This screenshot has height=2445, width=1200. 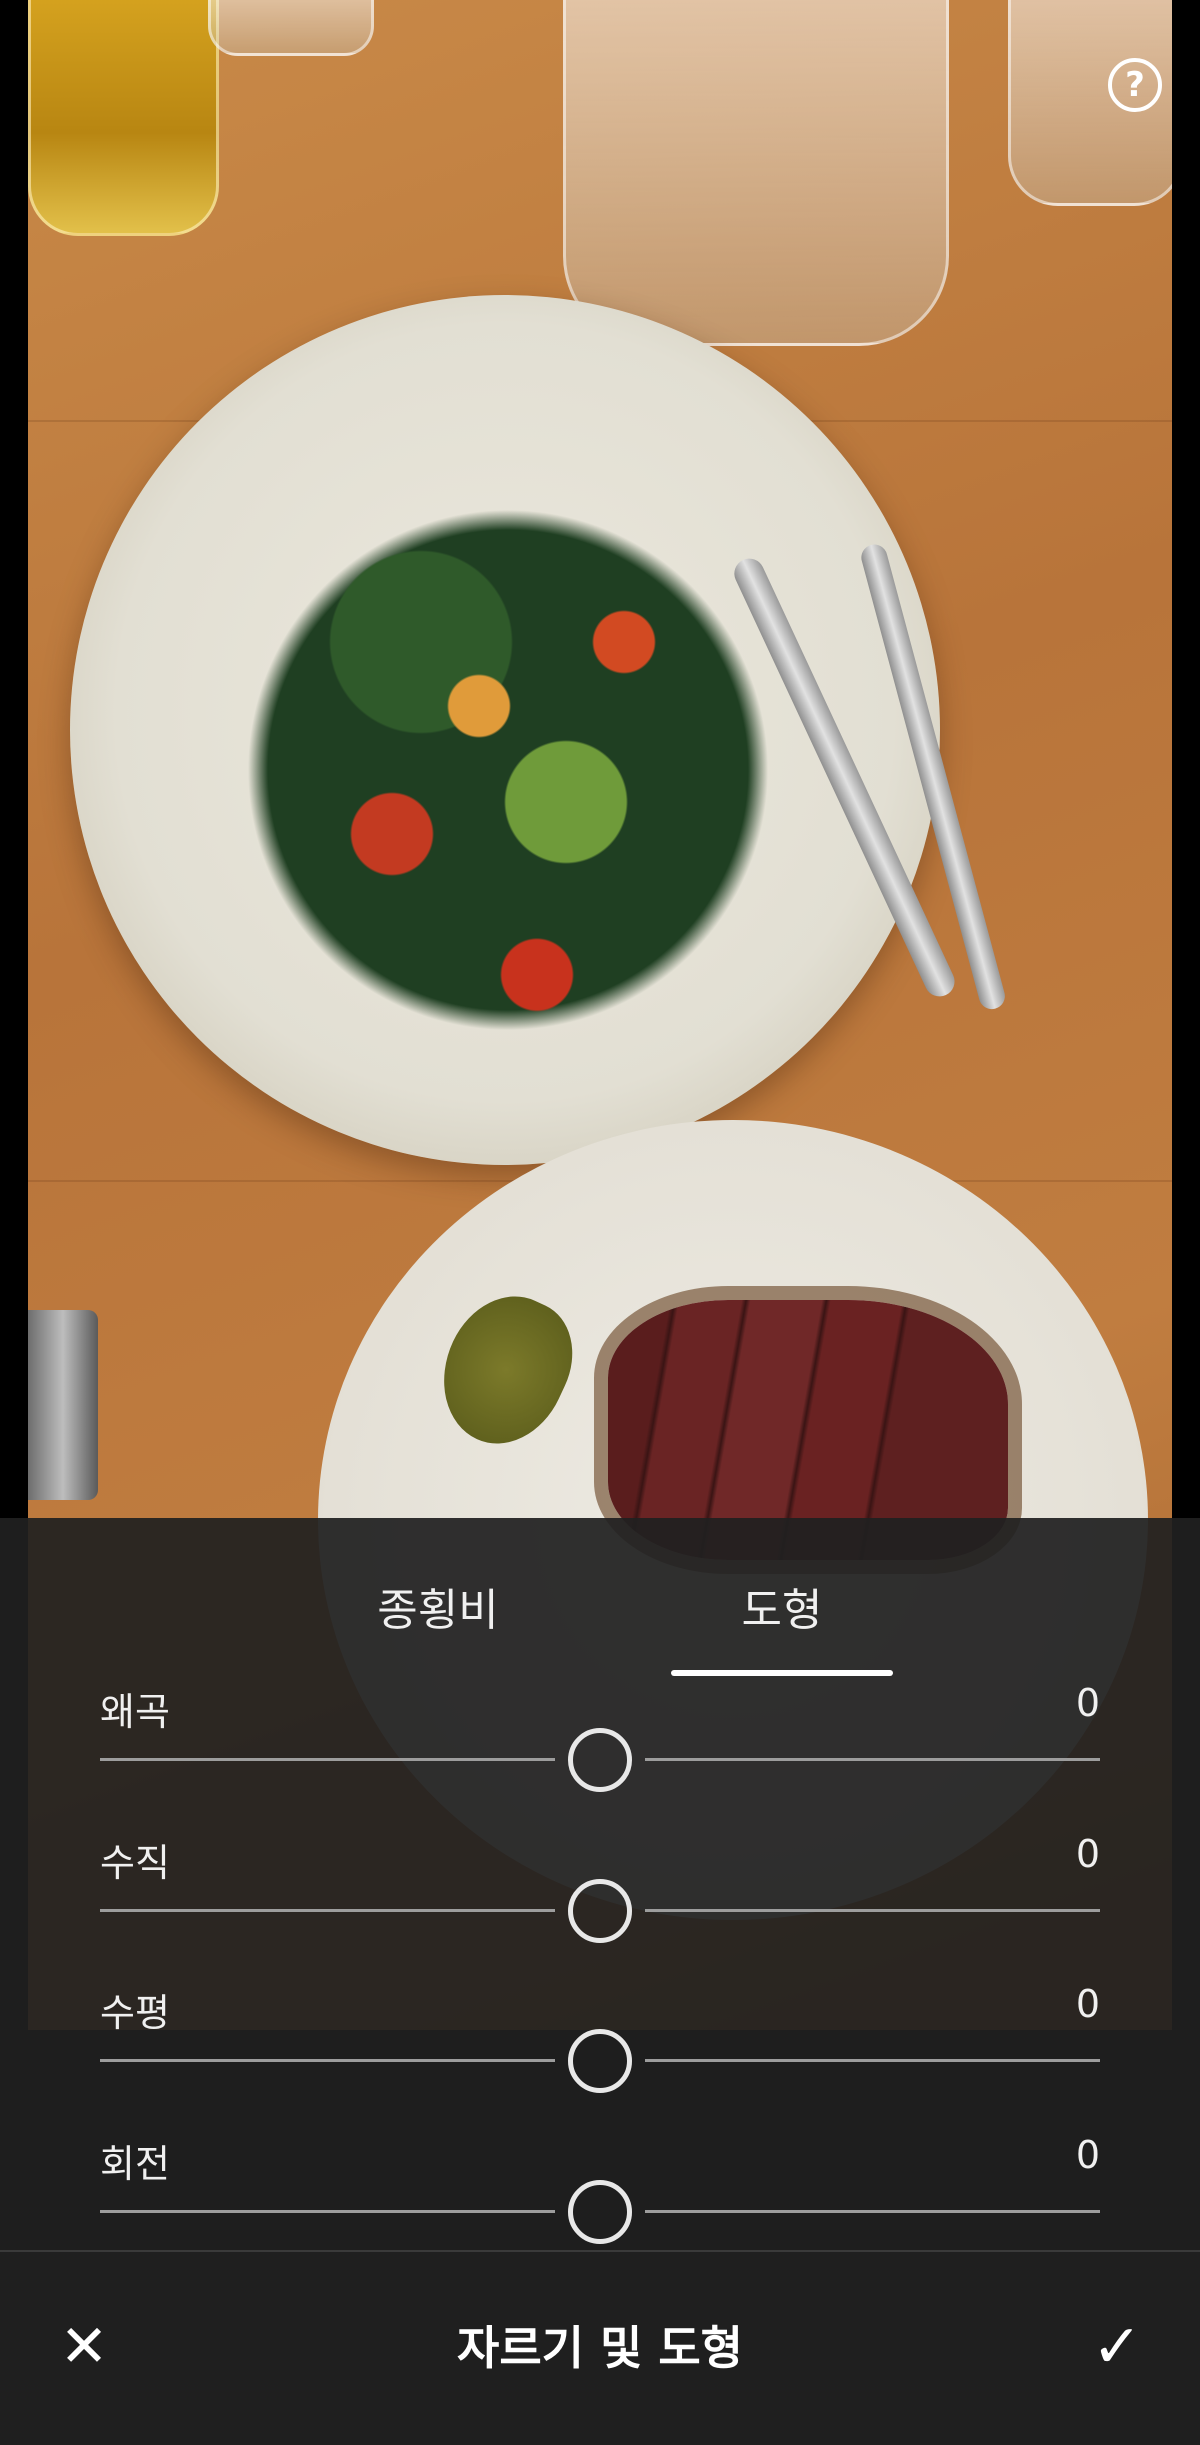 I want to click on tab-bar: 종횡비 도형, so click(x=600, y=1598).